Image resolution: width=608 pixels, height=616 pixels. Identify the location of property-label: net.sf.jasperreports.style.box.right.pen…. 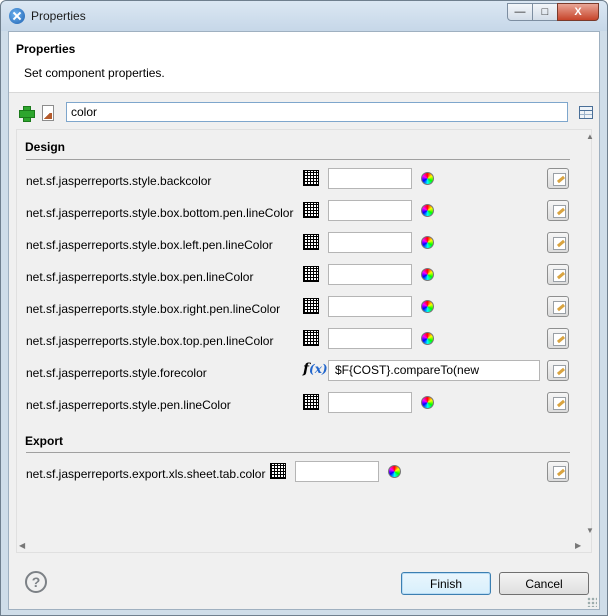
(153, 309).